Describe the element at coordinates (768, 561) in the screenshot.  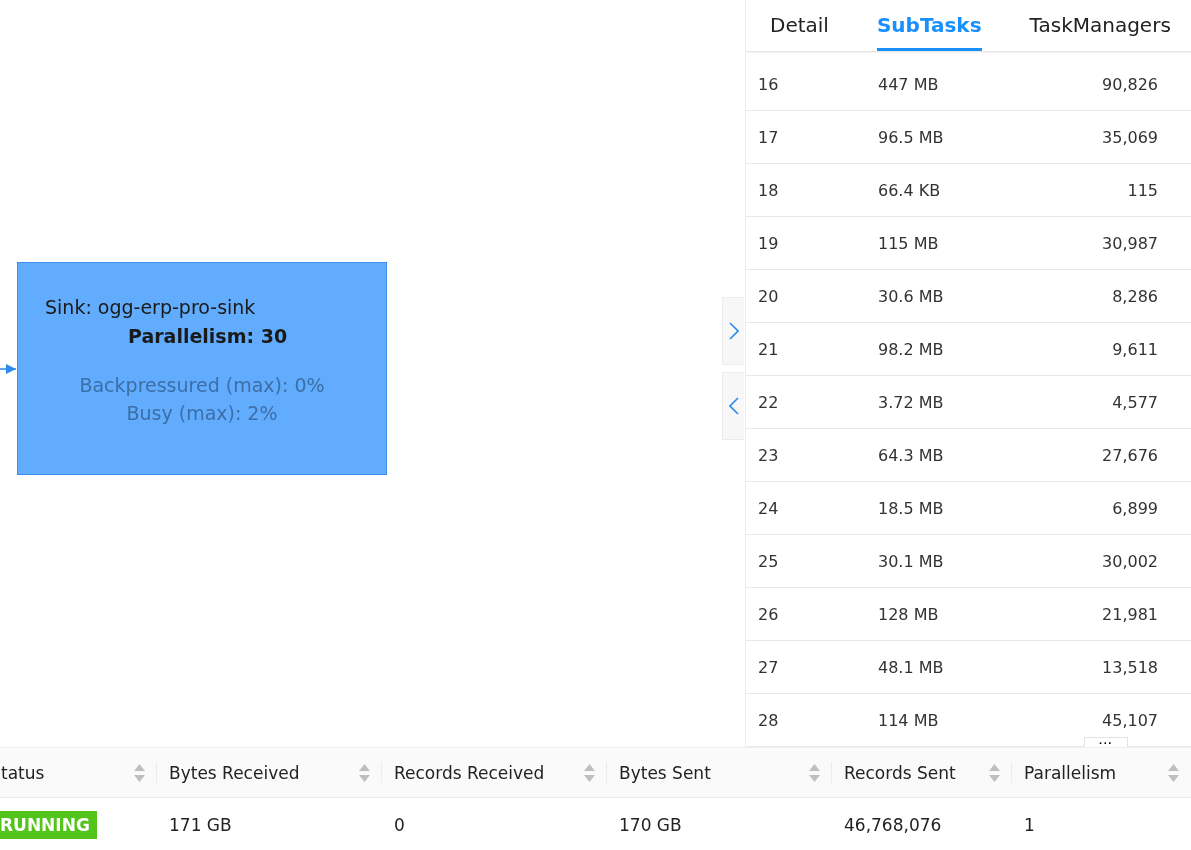
I see `table-cell-text: 25` at that location.